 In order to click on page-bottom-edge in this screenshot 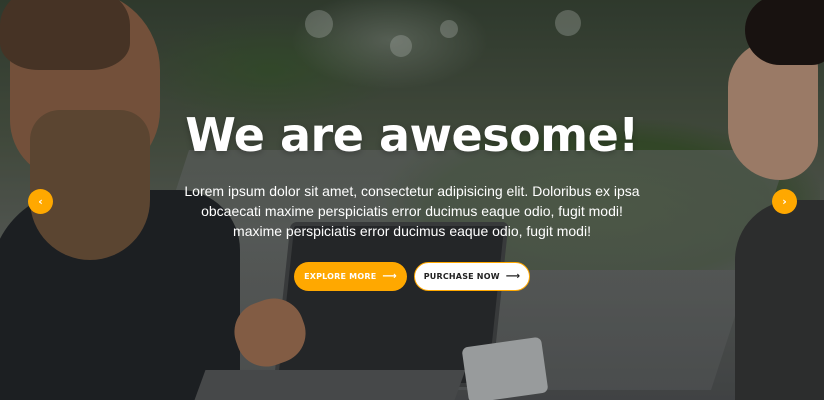, I will do `click(412, 402)`.